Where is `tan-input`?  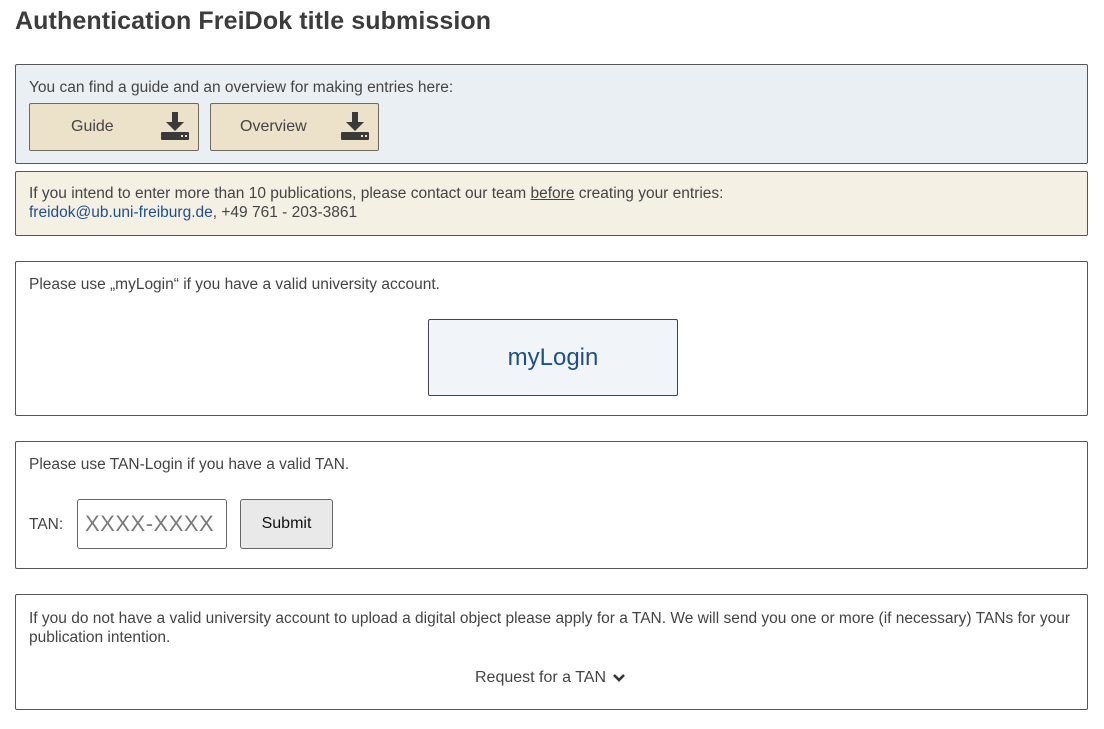
tan-input is located at coordinates (152, 524).